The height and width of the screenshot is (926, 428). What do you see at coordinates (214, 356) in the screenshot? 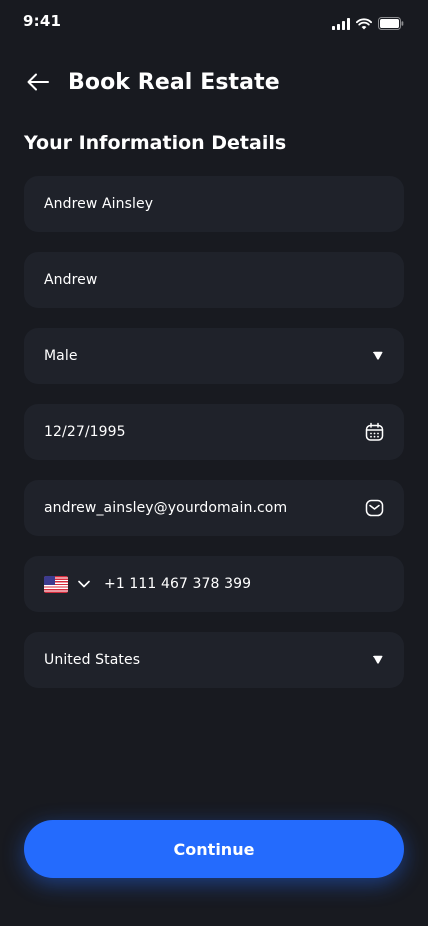
I see `gender-select: Male` at bounding box center [214, 356].